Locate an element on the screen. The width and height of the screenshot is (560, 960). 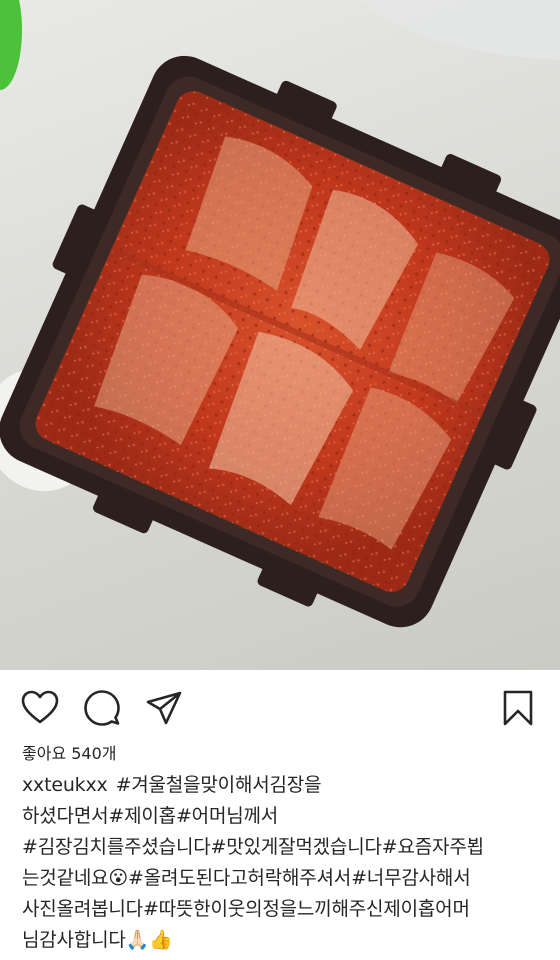
comment-icon is located at coordinates (102, 708).